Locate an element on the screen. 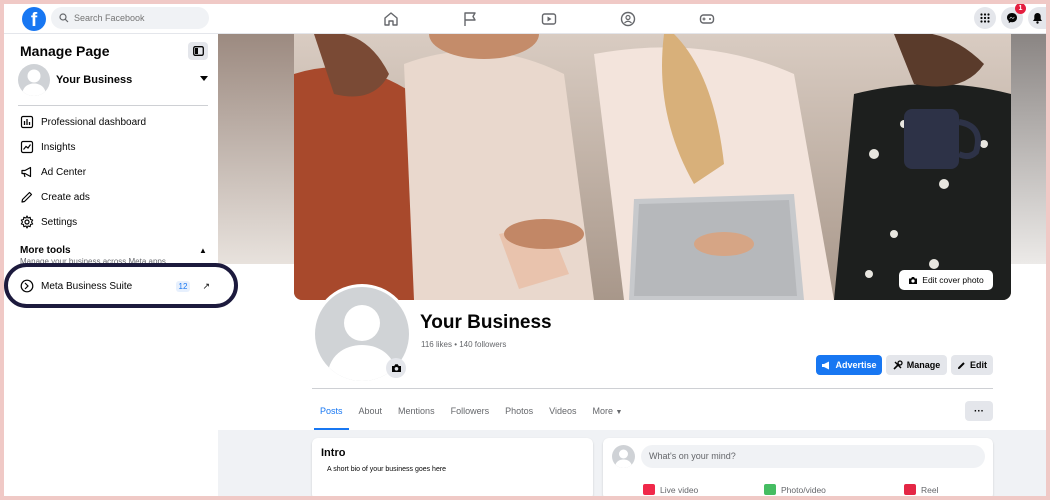 This screenshot has height=500, width=1050. sidebar-item-professional-dashboard: Professional dashboard is located at coordinates (83, 122).